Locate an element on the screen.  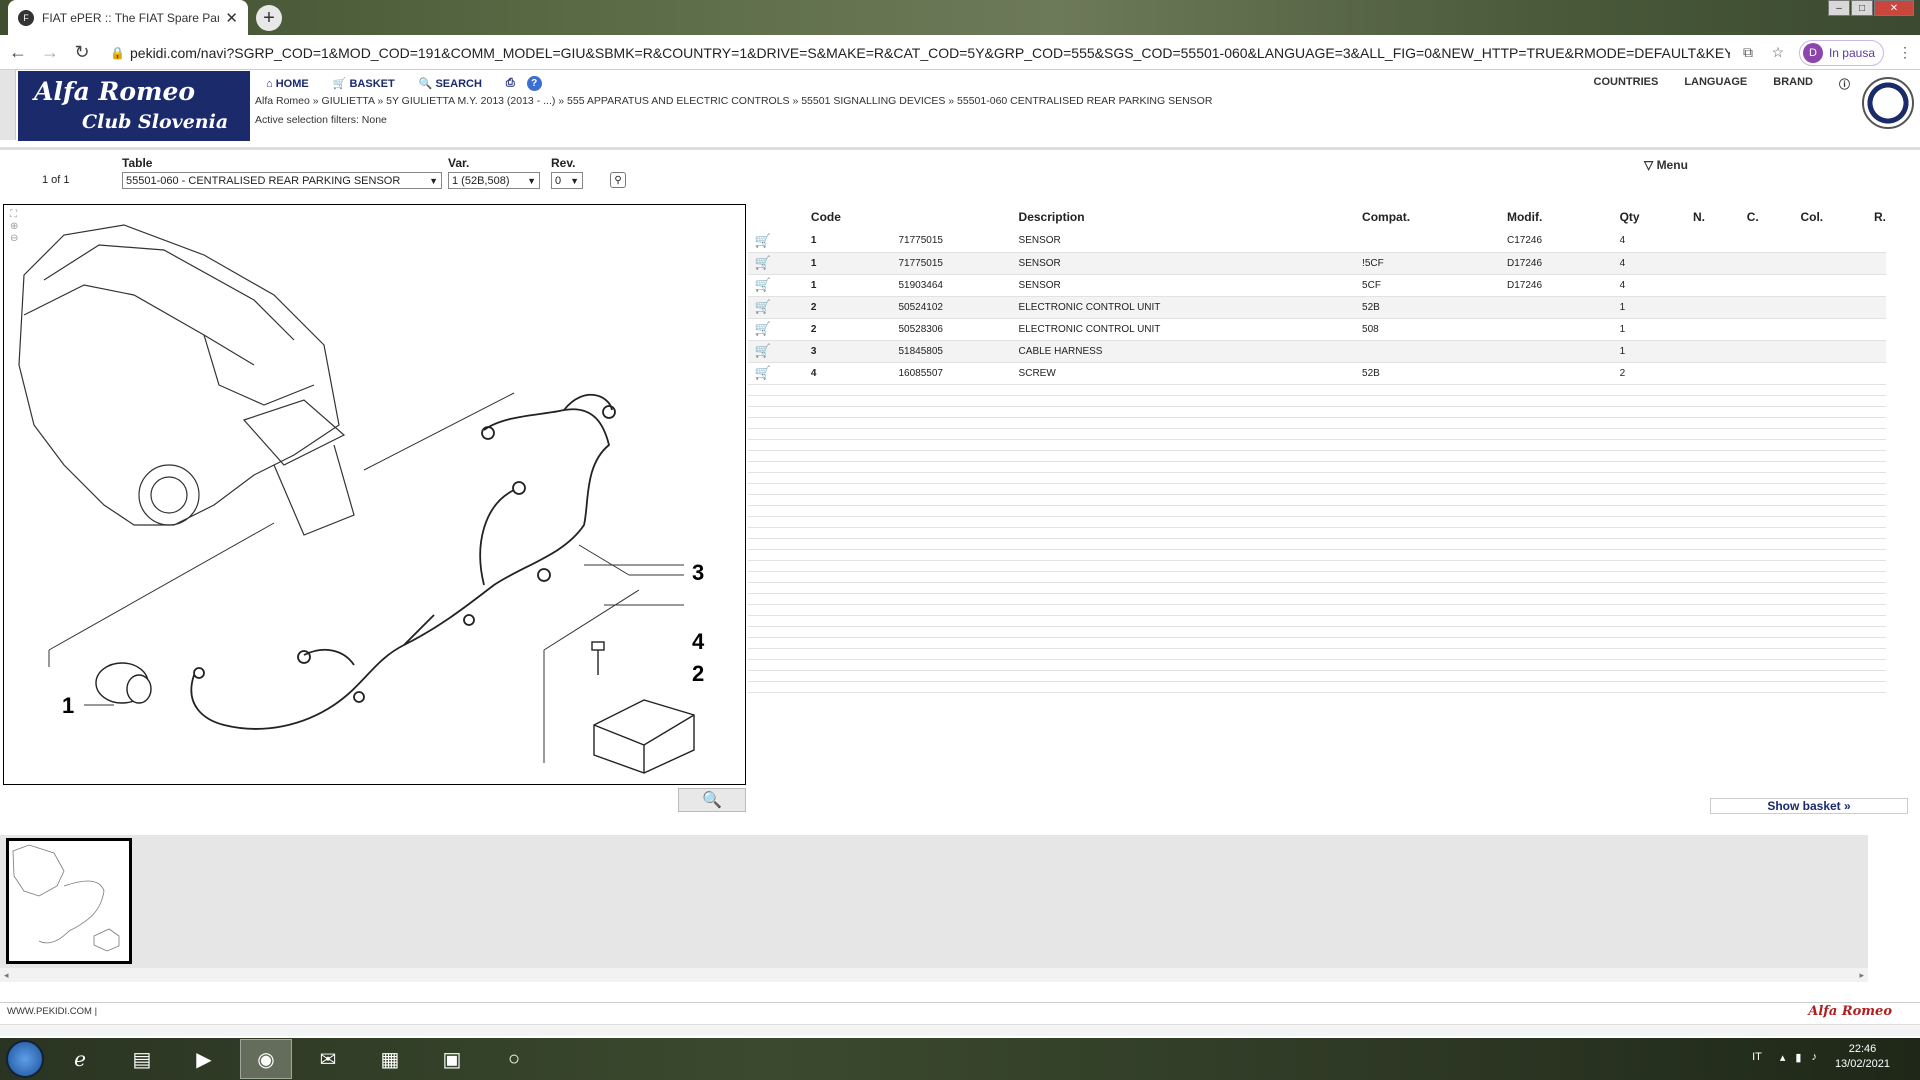
filter-icon: ⚲ is located at coordinates (618, 180).